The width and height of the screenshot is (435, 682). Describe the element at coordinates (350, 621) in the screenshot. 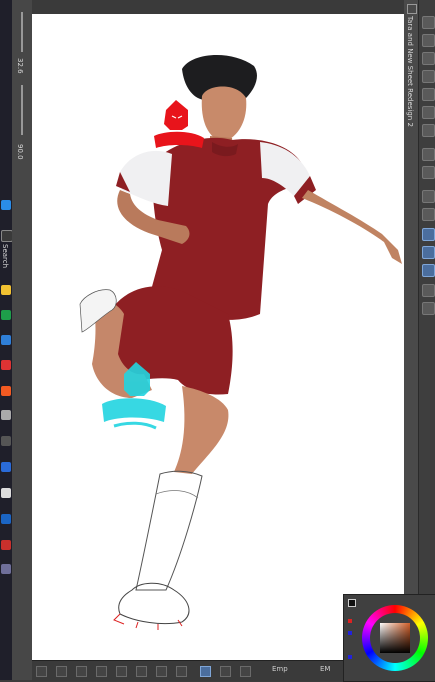

I see `swatch-red` at that location.